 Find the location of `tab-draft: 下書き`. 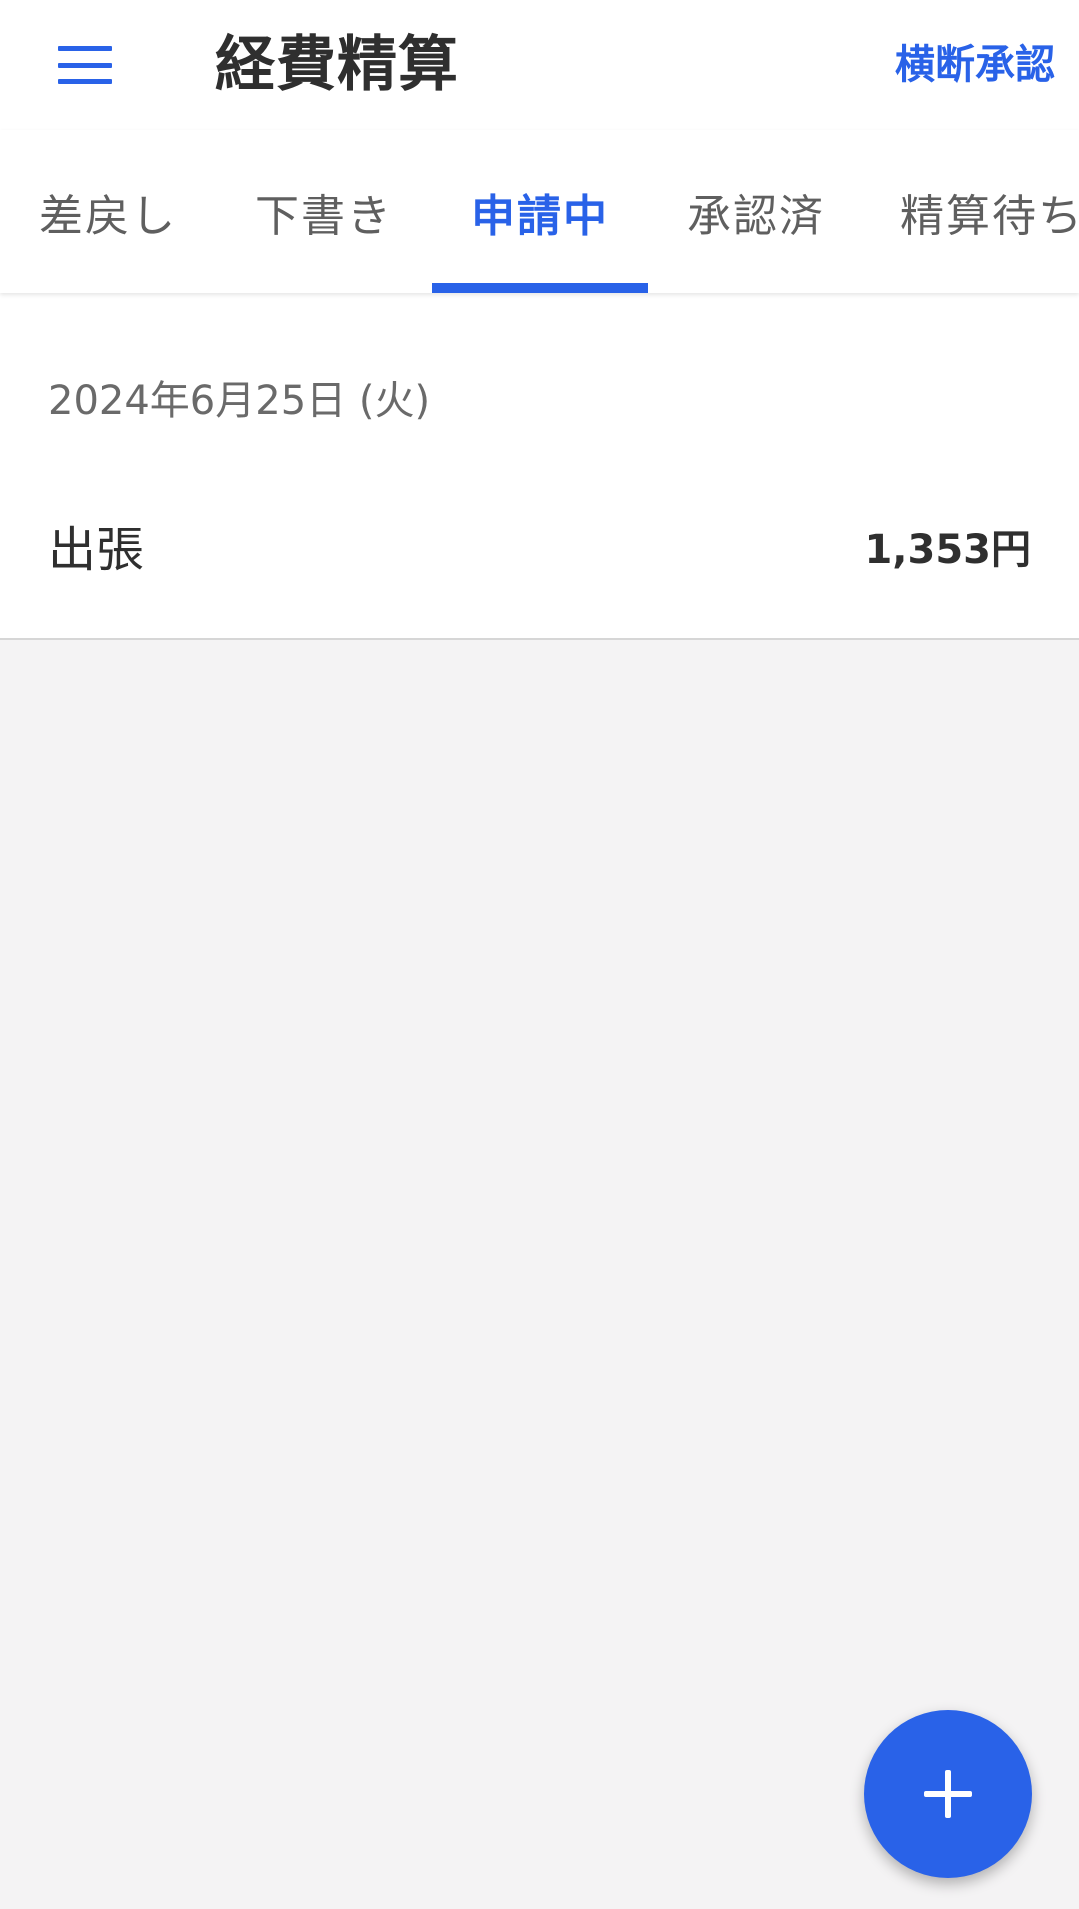

tab-draft: 下書き is located at coordinates (324, 211).